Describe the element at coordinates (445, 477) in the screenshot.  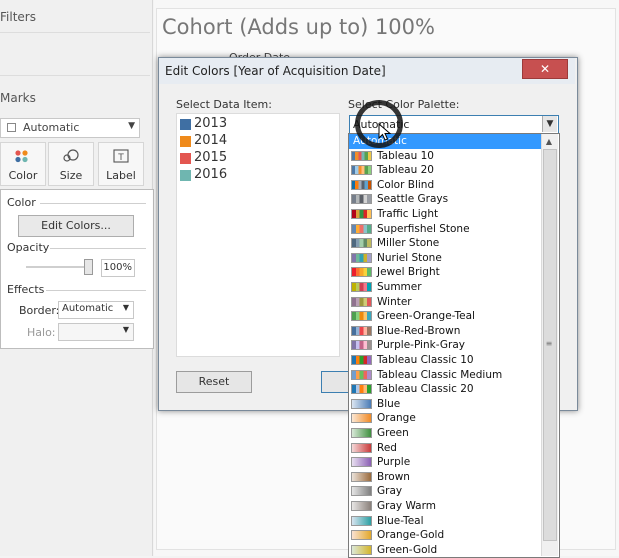
I see `palette-option: Brown` at that location.